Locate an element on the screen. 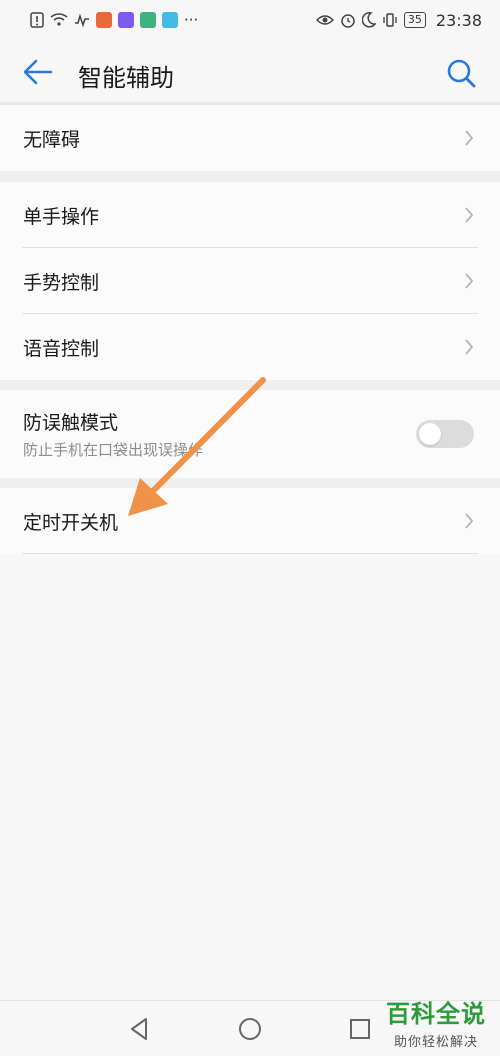  nav-recents-square-icon is located at coordinates (360, 1029).